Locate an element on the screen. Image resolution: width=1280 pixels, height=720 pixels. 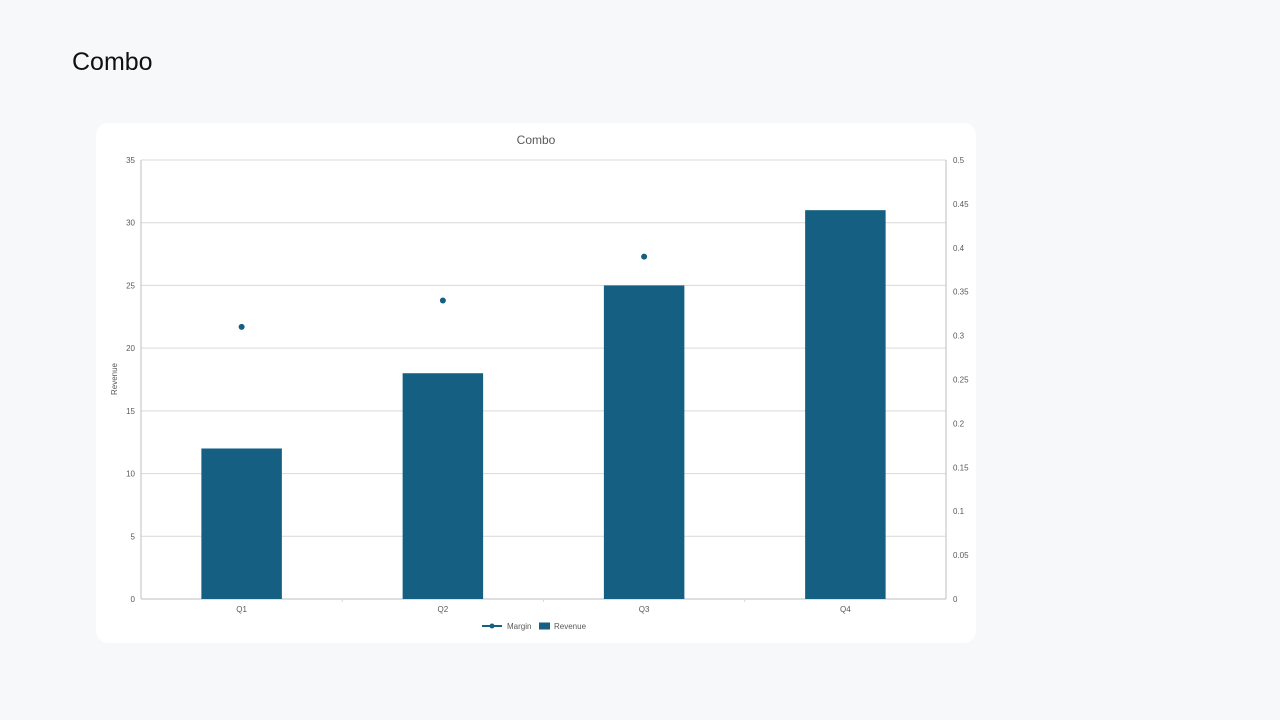
y2-tick-label: 0.4 is located at coordinates (959, 248).